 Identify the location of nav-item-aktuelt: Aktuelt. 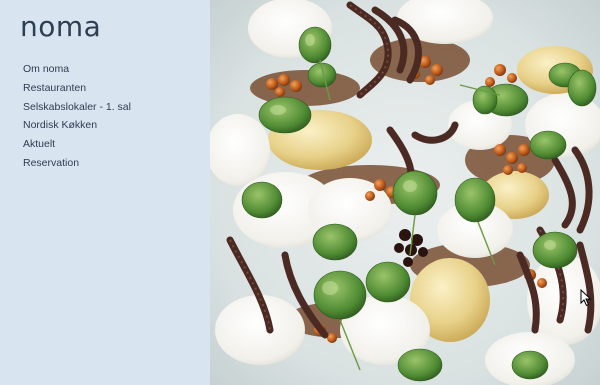
(77, 144).